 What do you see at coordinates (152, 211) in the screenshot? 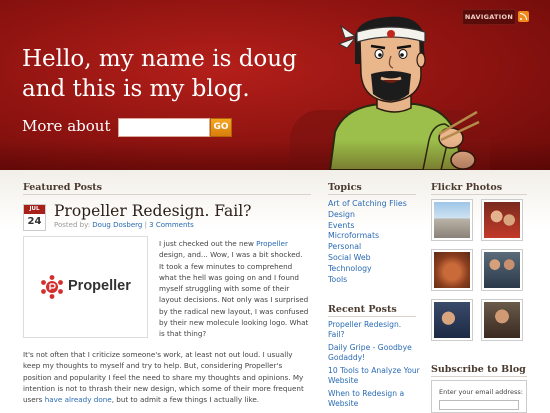
I see `post-title-link: Propeller Redesign. Fail?` at bounding box center [152, 211].